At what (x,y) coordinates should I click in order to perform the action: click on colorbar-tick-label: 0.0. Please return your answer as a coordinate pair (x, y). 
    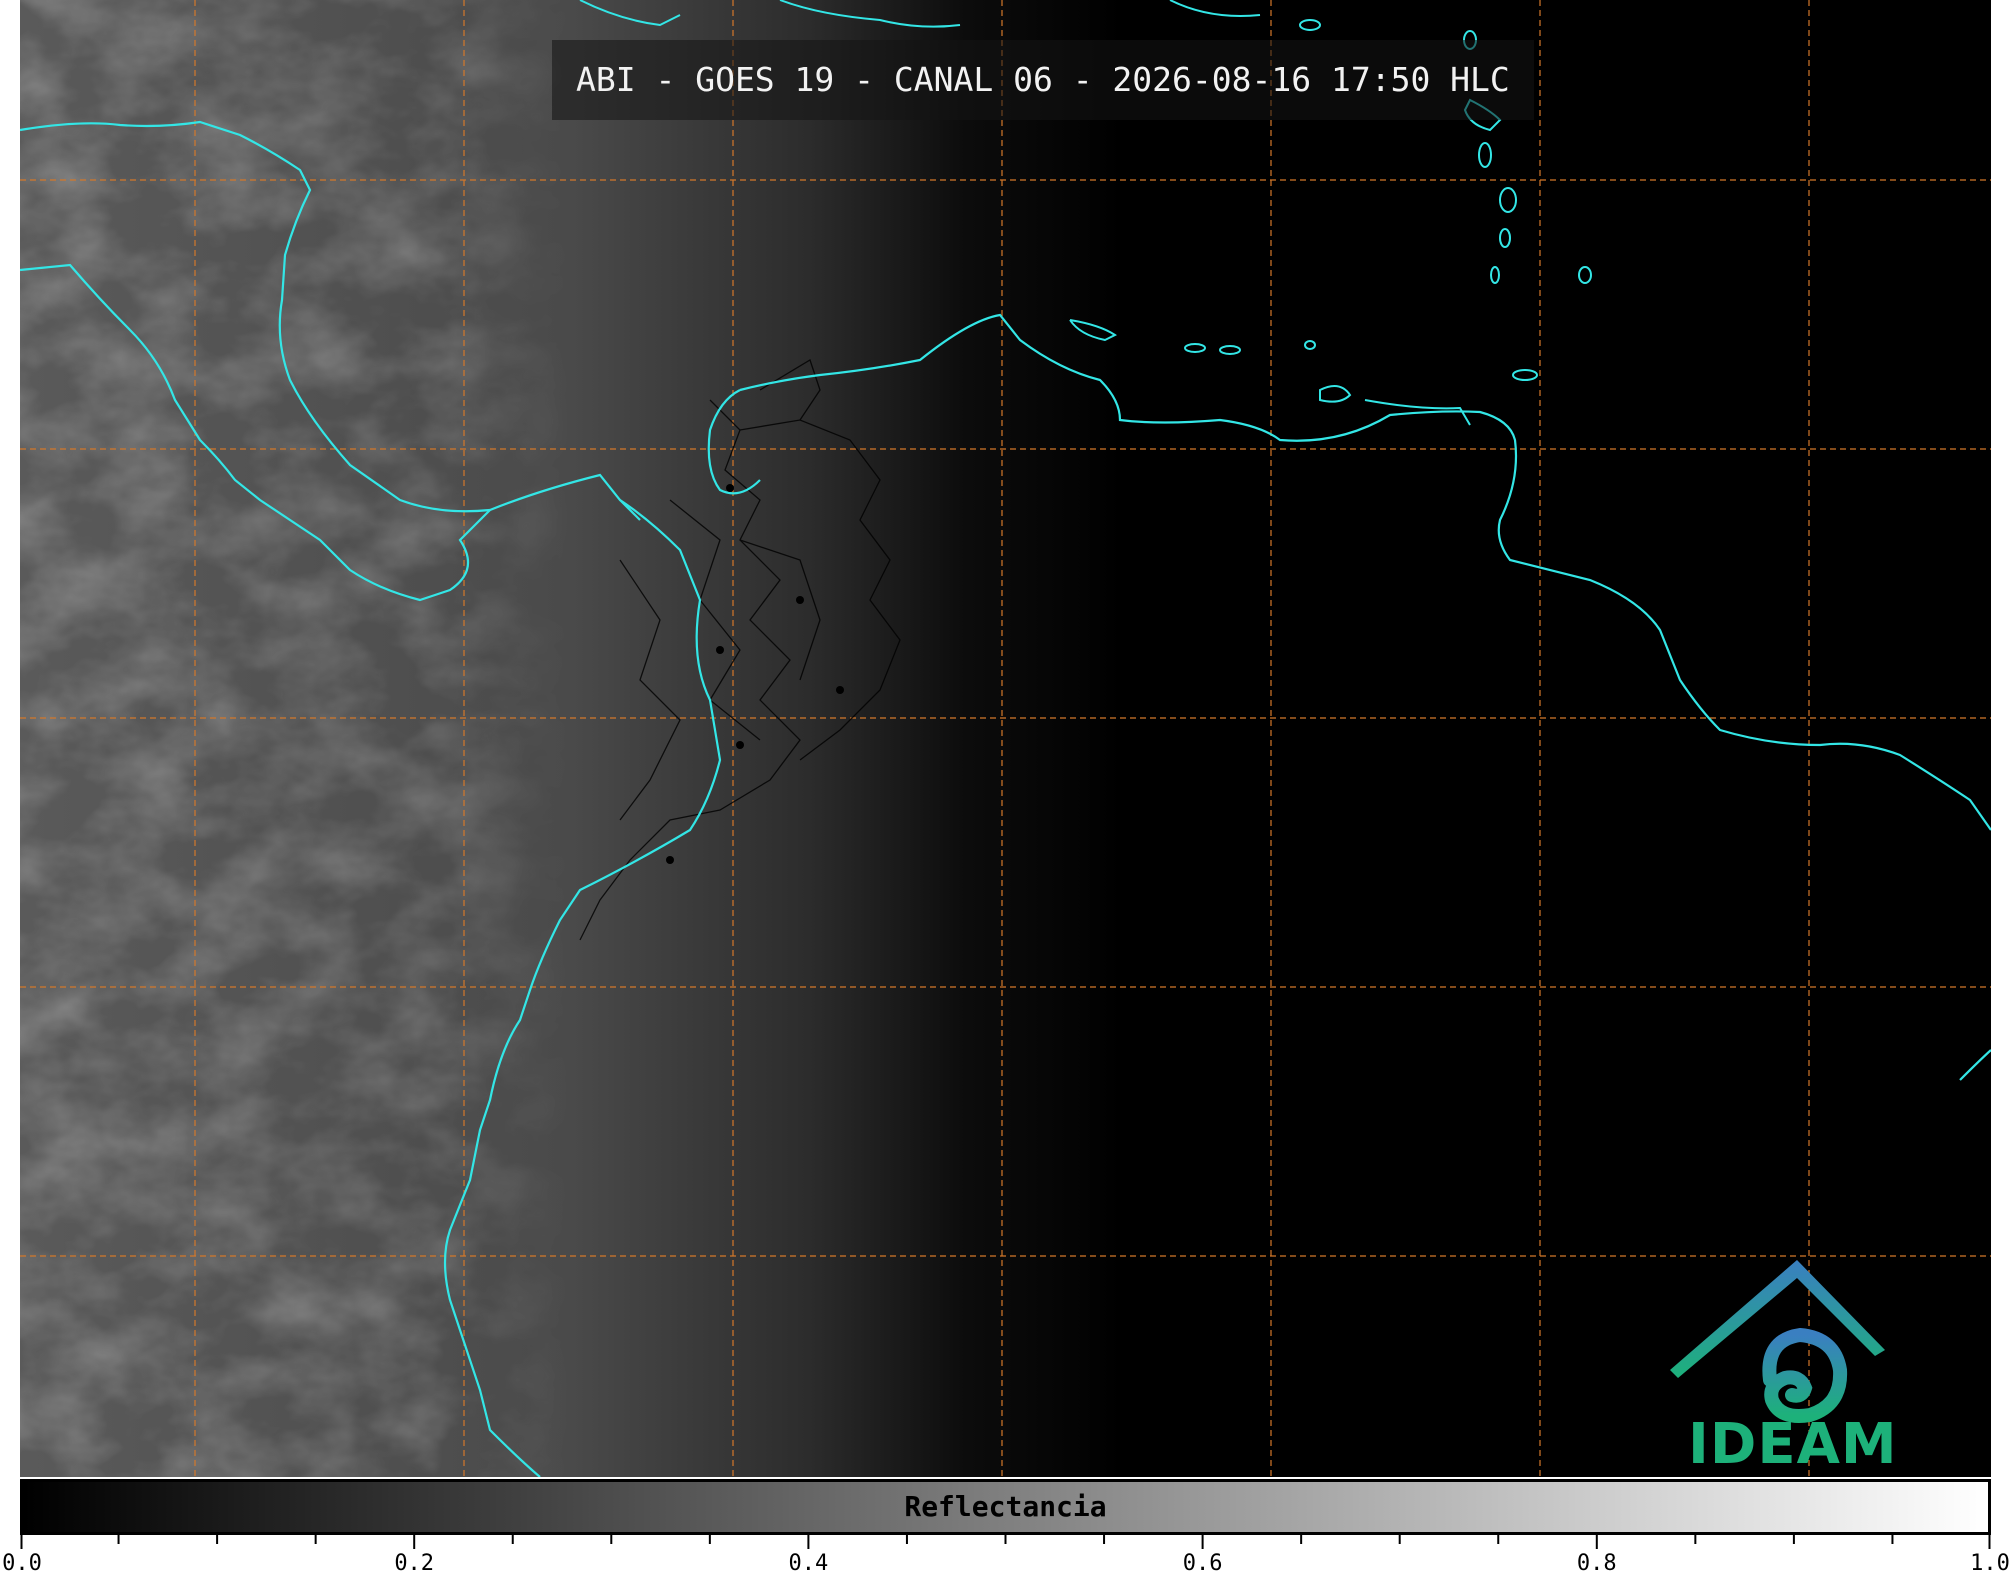
    Looking at the image, I should click on (22, 1563).